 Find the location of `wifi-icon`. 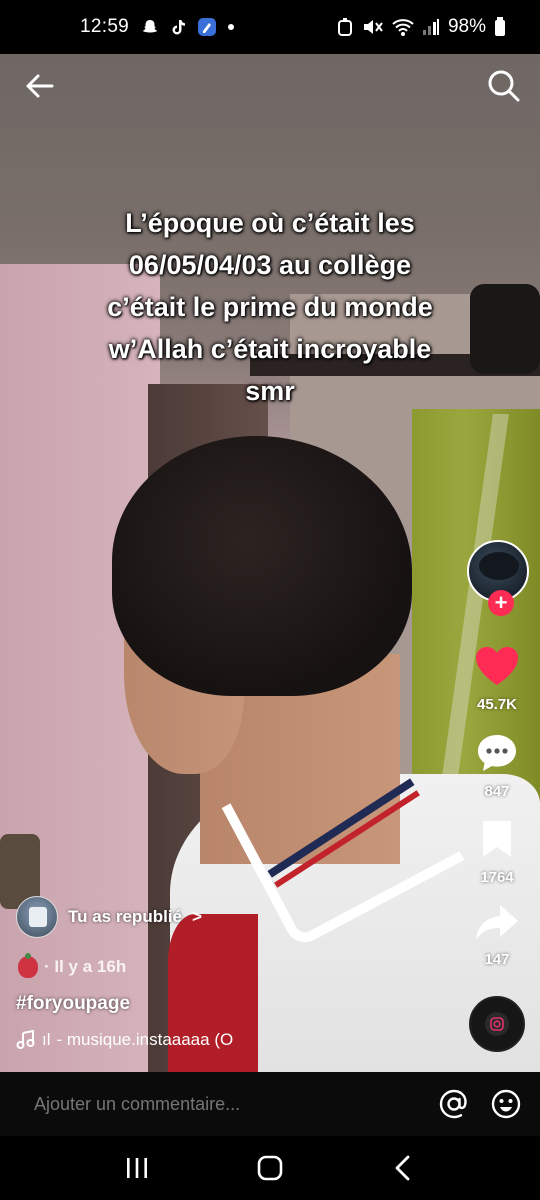

wifi-icon is located at coordinates (403, 27).